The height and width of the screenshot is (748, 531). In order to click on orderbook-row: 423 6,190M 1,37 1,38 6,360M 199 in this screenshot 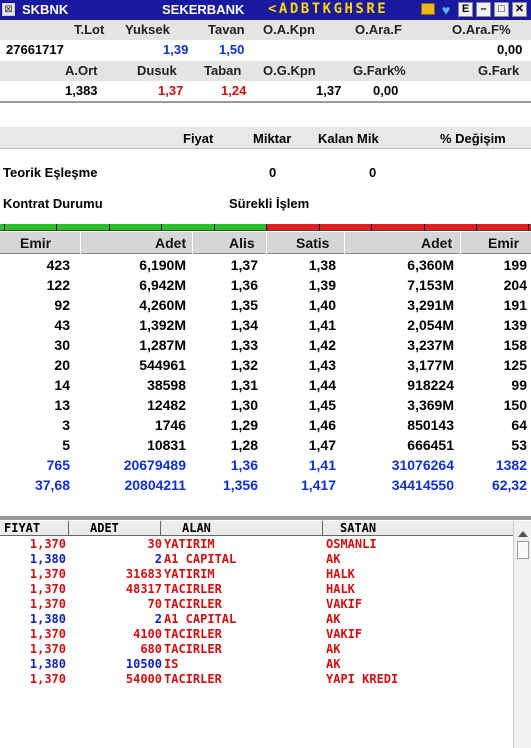, I will do `click(265, 266)`.